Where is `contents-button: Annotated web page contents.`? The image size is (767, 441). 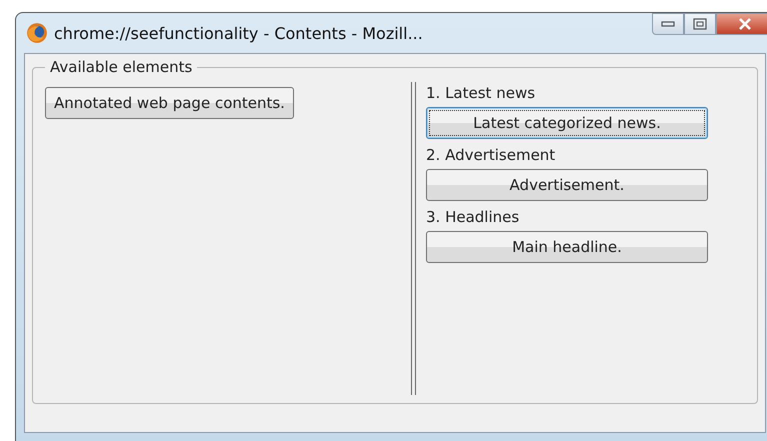 contents-button: Annotated web page contents. is located at coordinates (169, 103).